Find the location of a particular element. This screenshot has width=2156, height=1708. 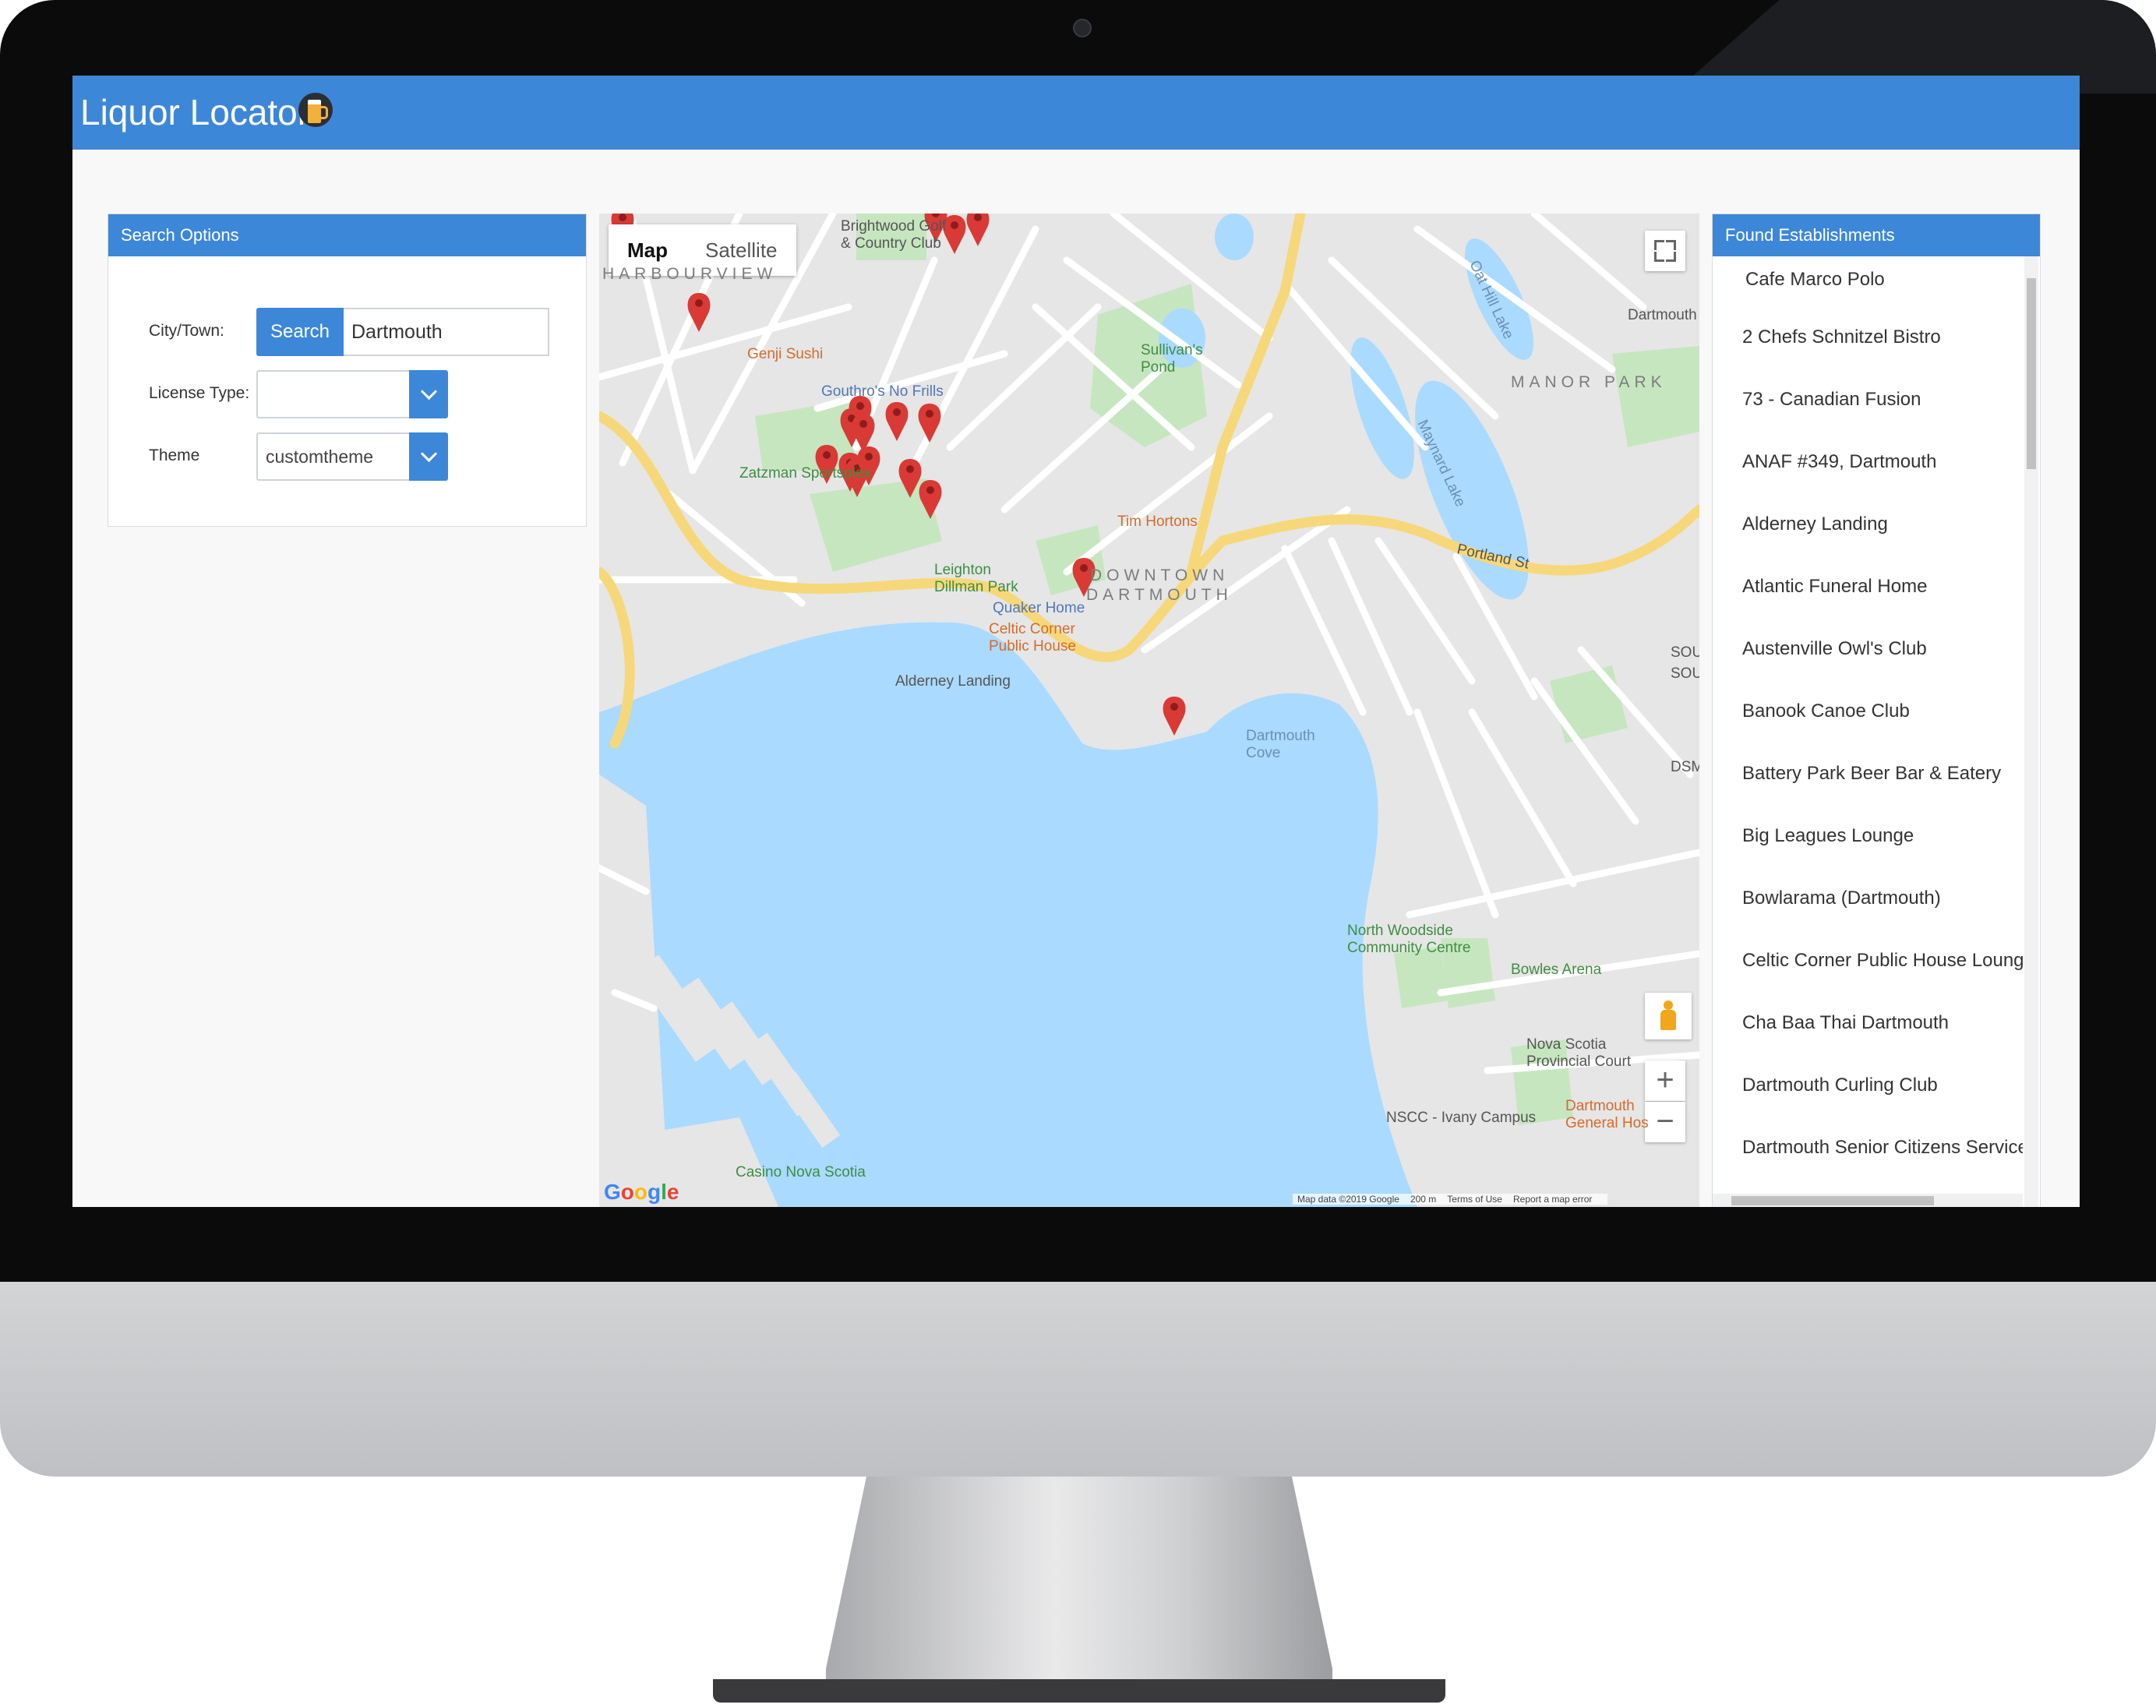

city-row: City/Town: Search is located at coordinates (347, 333).